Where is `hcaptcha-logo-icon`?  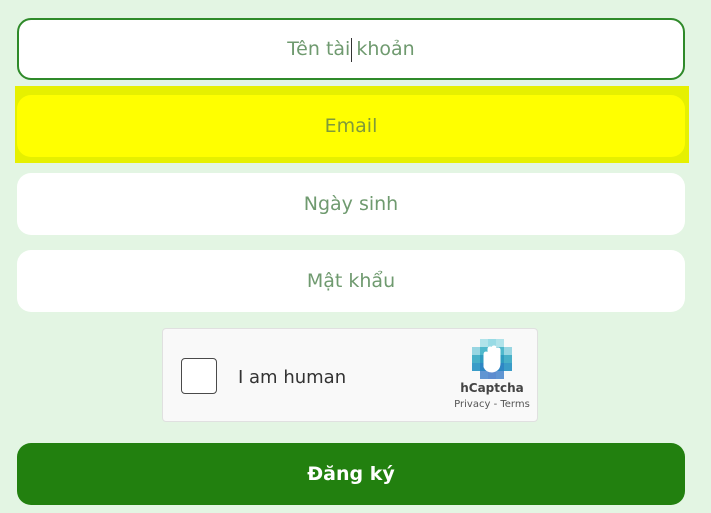
hcaptcha-logo-icon is located at coordinates (492, 359).